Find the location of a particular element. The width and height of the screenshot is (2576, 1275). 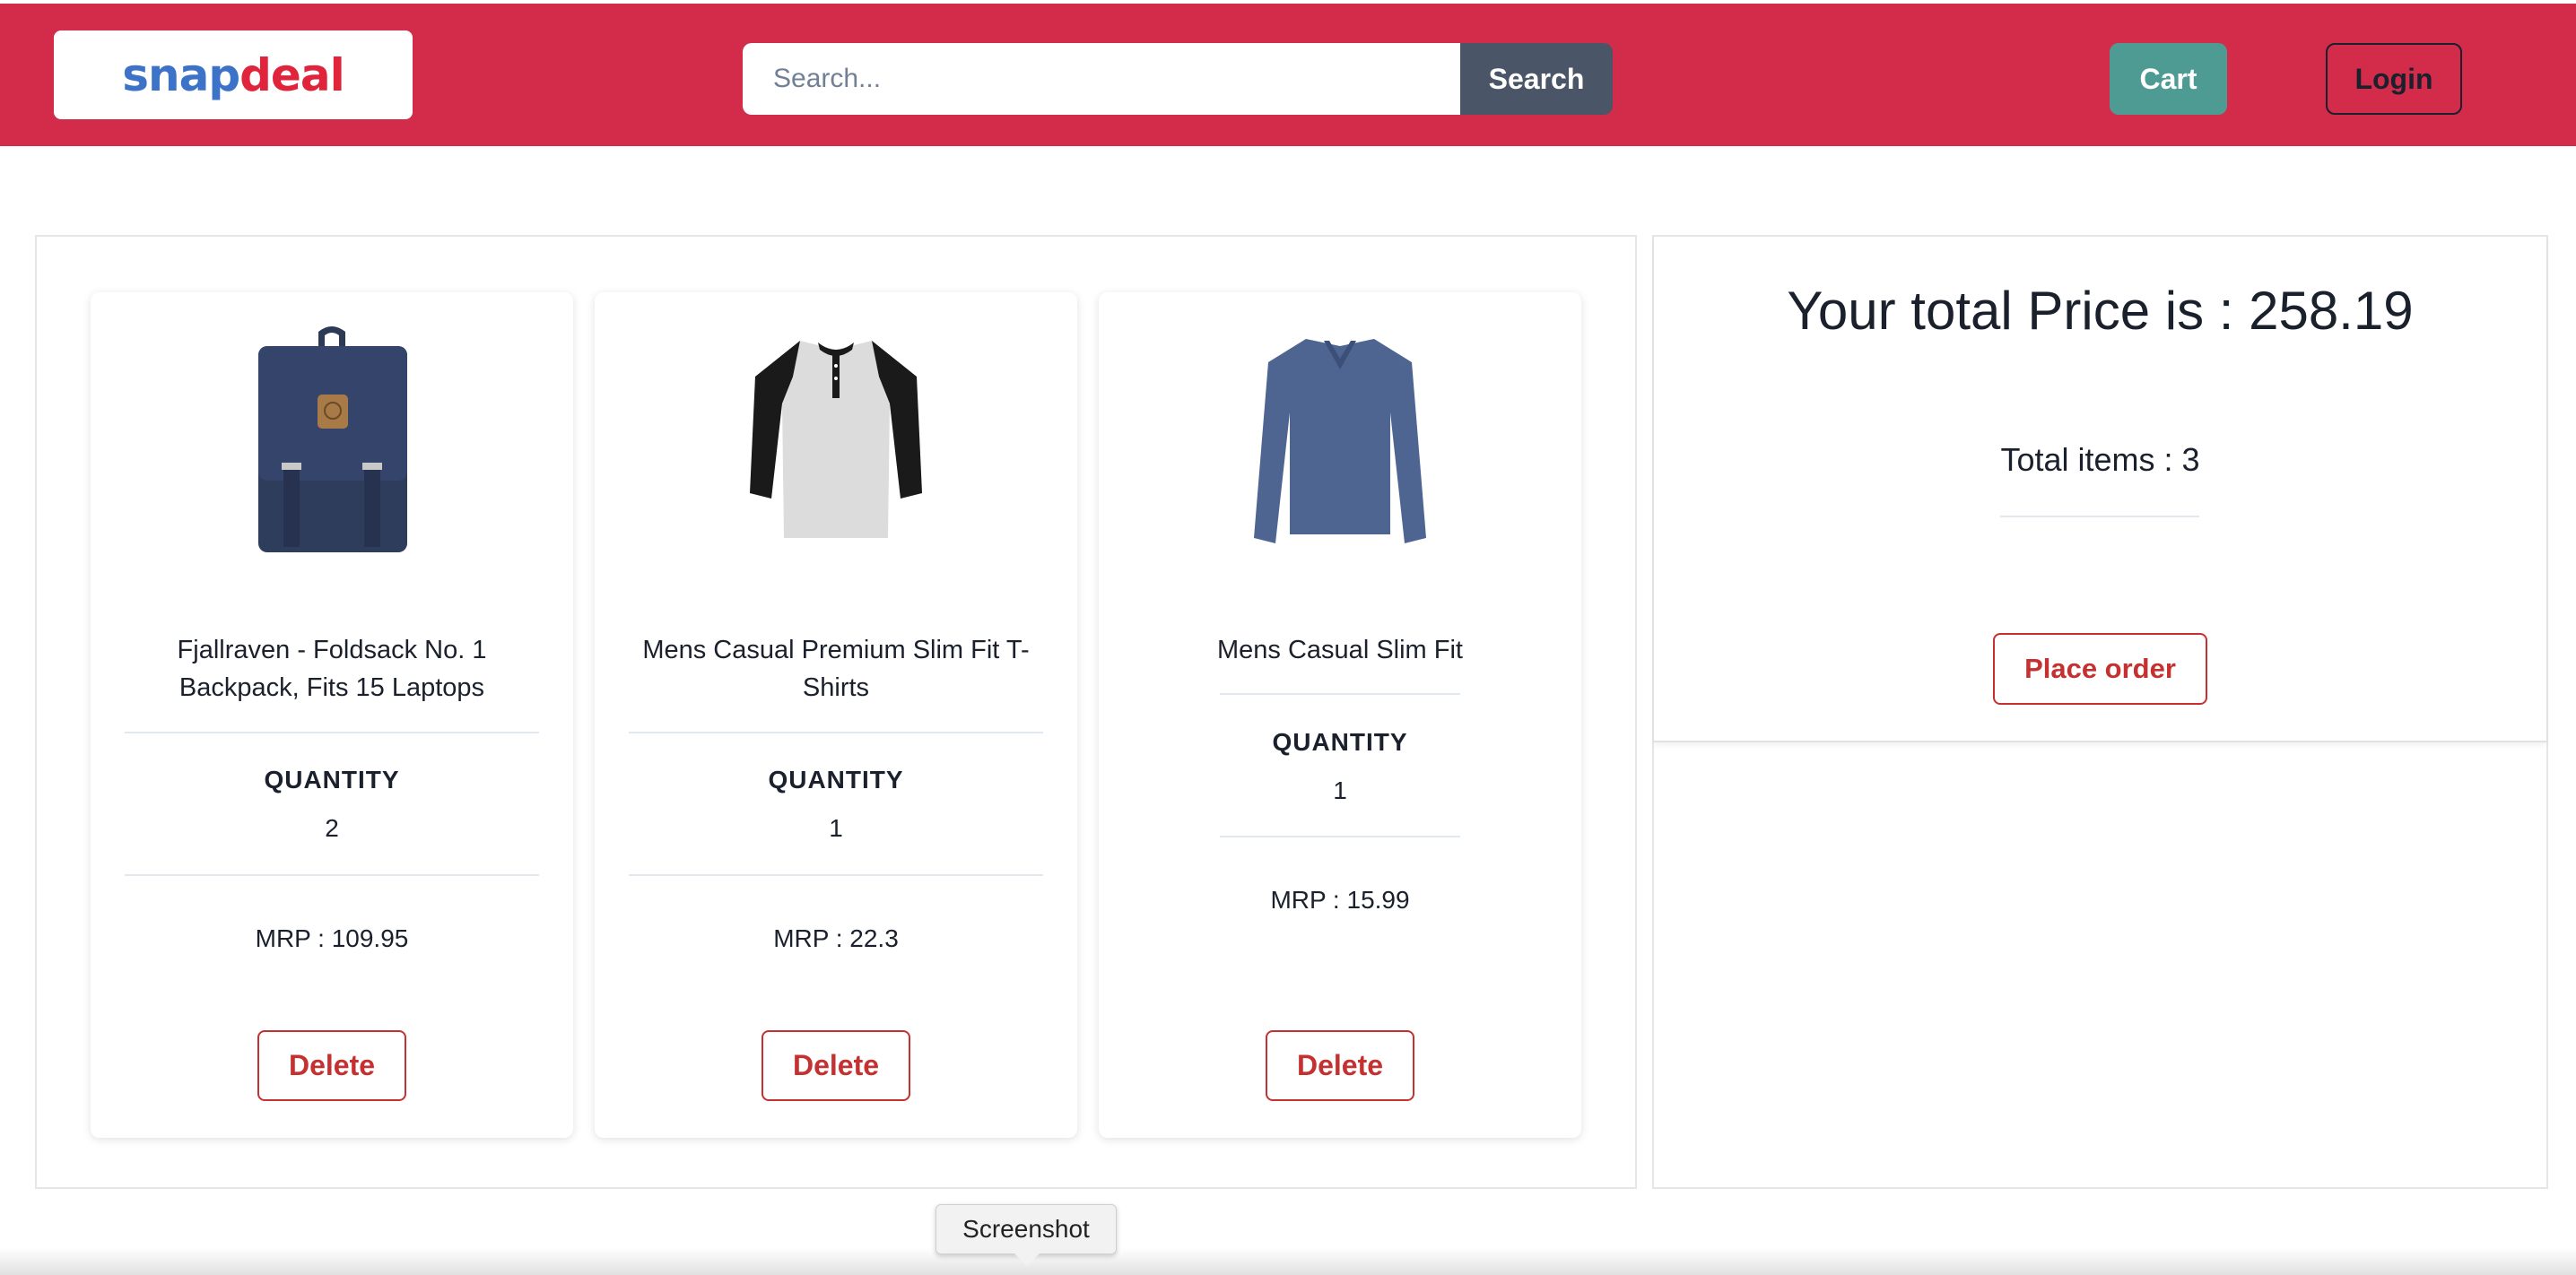

product-mrp: MRP : 22.3 is located at coordinates (836, 938).